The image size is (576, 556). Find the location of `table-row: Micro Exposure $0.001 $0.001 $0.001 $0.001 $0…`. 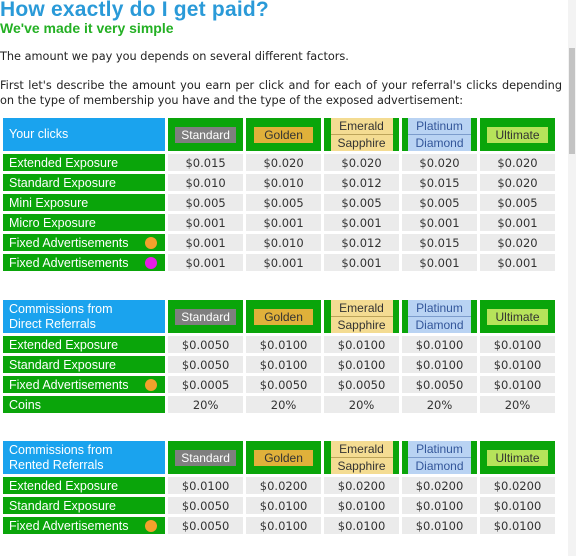

table-row: Micro Exposure $0.001 $0.001 $0.001 $0.001 $0… is located at coordinates (279, 222).